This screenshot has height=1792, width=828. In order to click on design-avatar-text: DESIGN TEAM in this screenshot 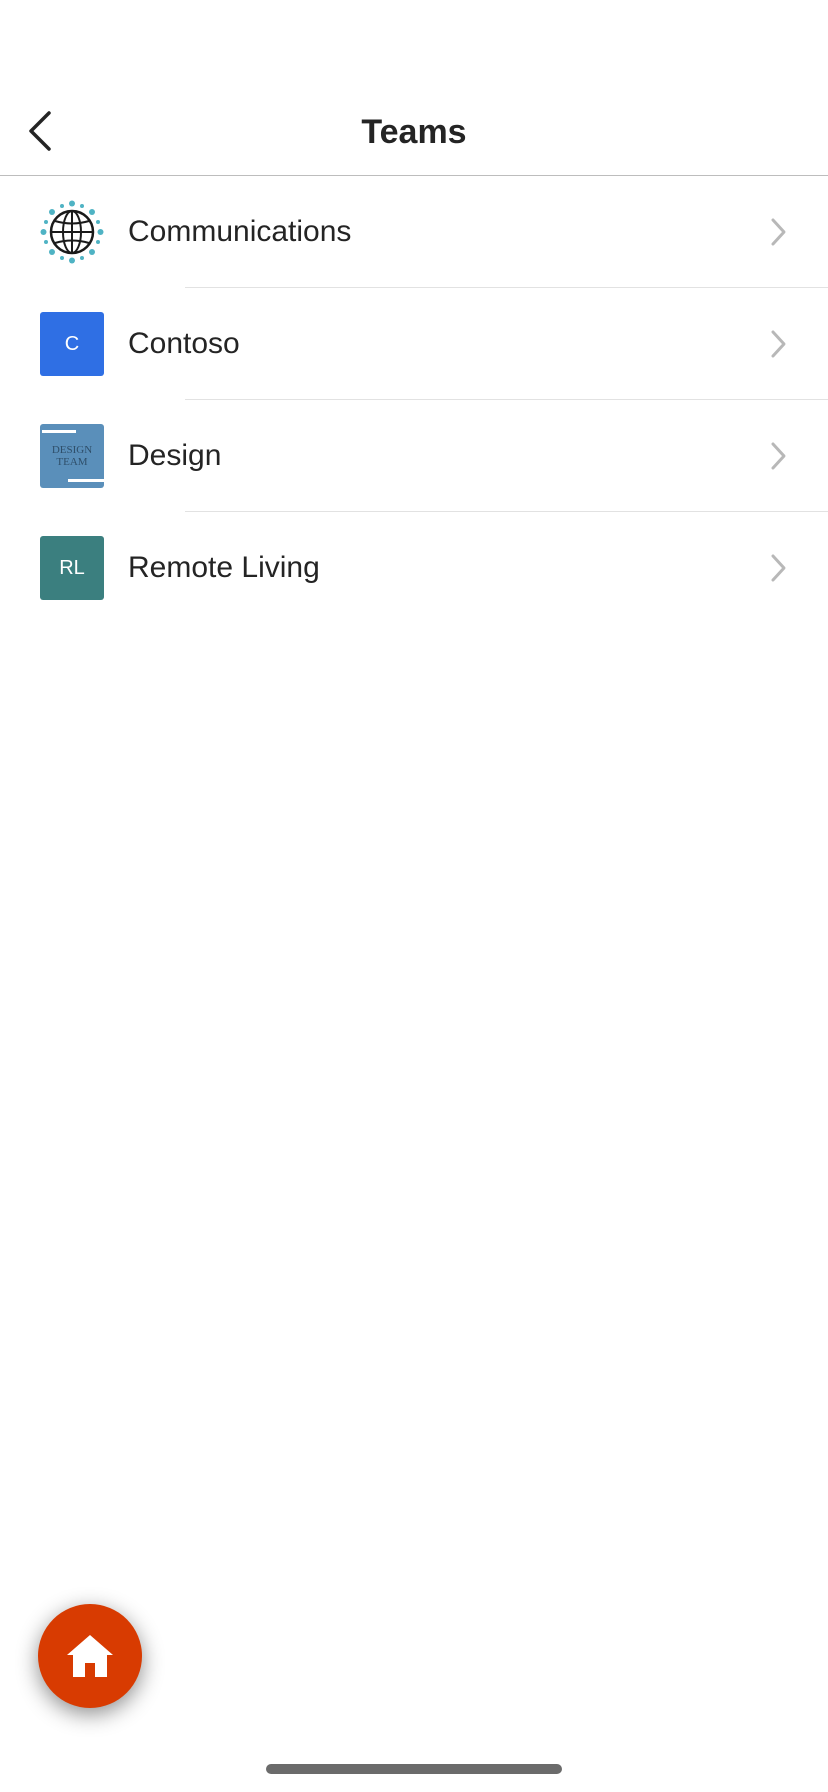, I will do `click(72, 456)`.